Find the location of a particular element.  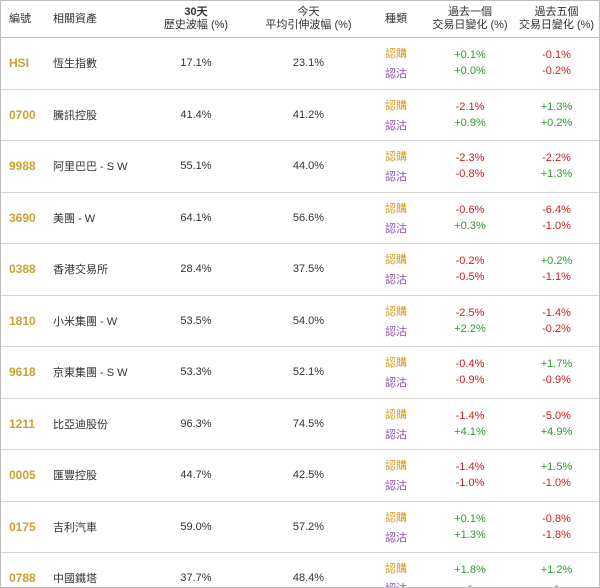

put-change-1d: -0.5% is located at coordinates (470, 277).